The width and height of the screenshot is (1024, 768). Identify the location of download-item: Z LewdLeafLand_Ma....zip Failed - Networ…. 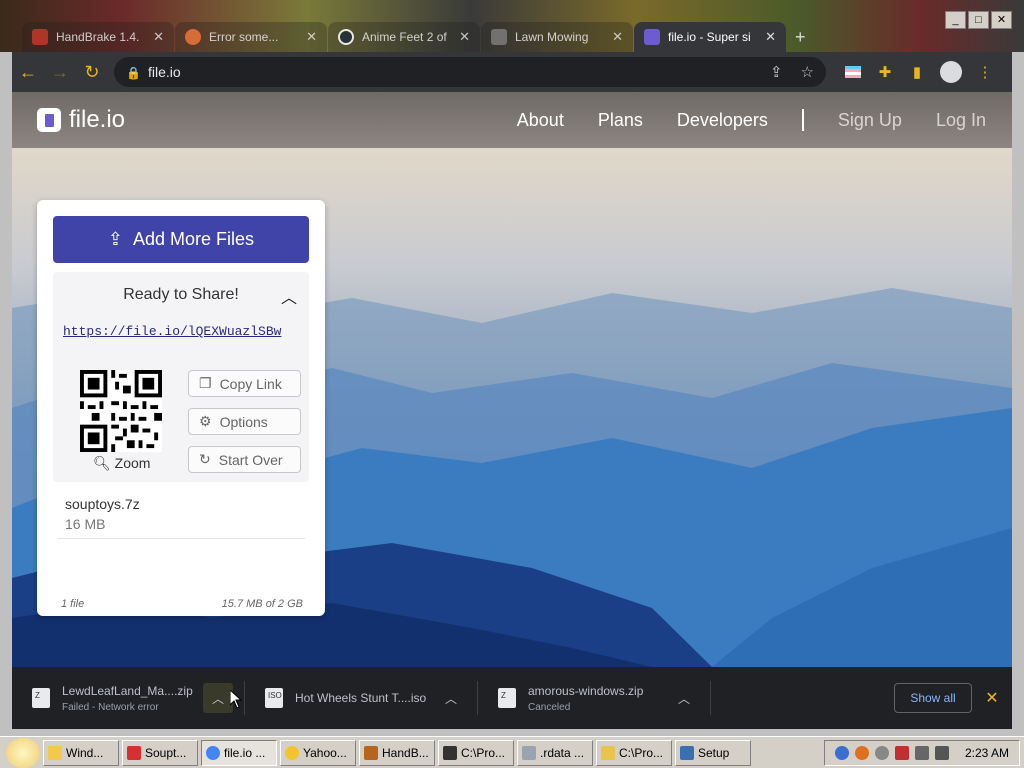
(128, 698).